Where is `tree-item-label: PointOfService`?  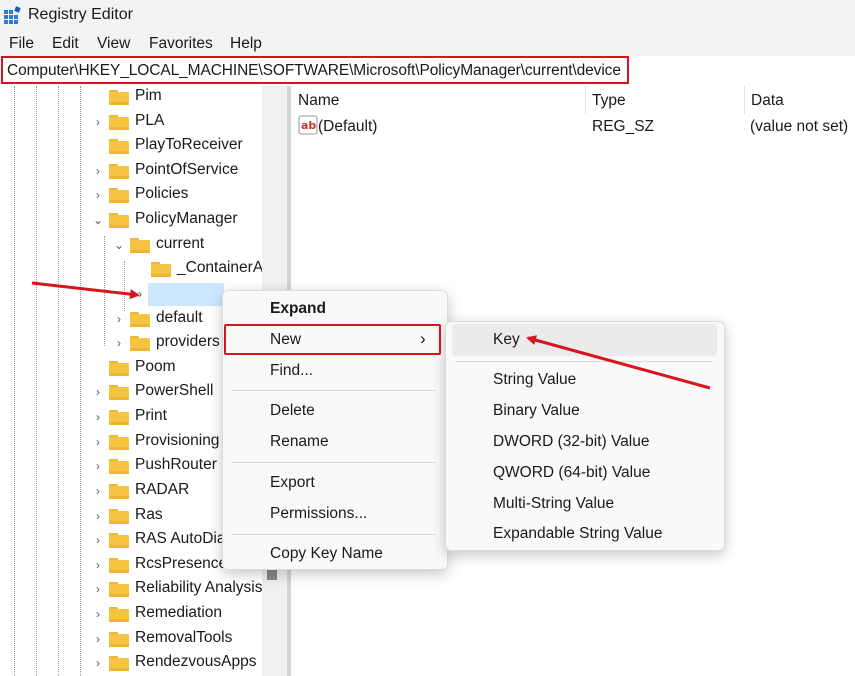
tree-item-label: PointOfService is located at coordinates (187, 169).